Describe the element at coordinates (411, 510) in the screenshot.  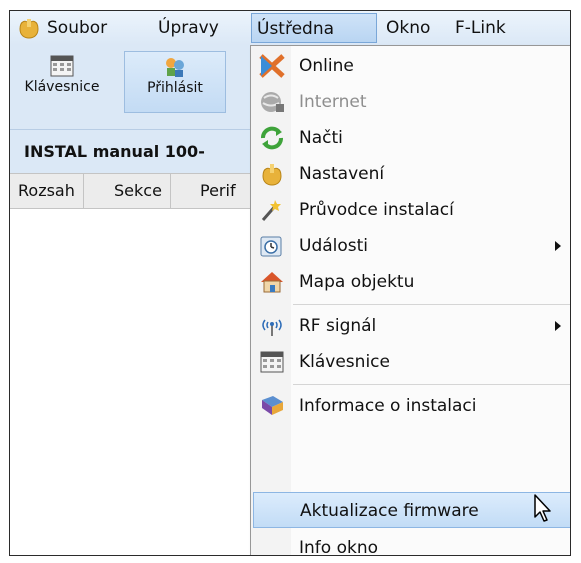
I see `menu-item-aktualizace-firmware: Aktualizace firmware` at that location.